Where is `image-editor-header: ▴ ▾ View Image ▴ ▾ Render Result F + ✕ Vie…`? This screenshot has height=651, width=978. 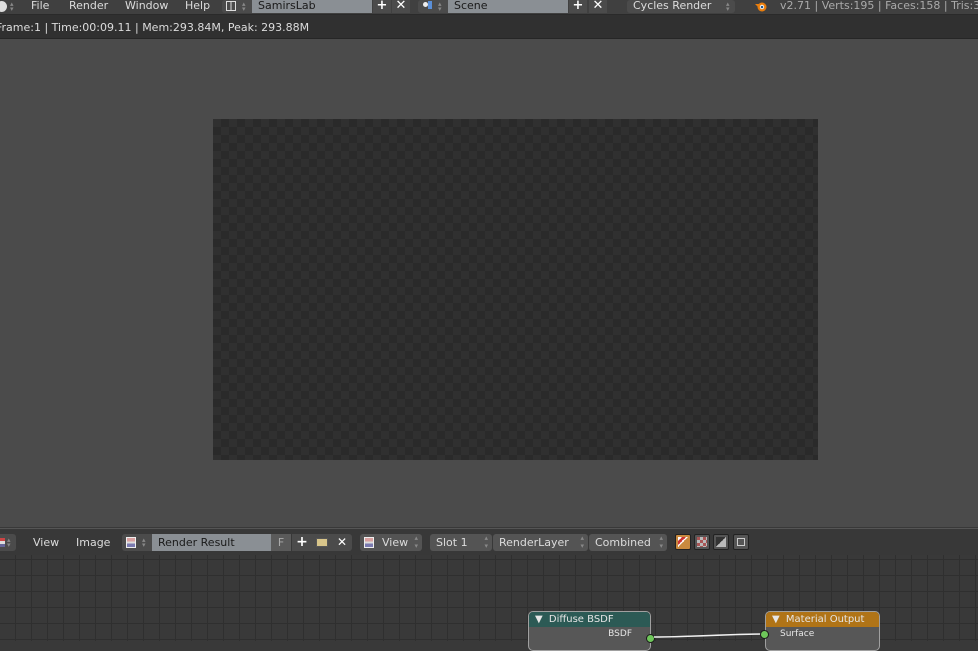 image-editor-header: ▴ ▾ View Image ▴ ▾ Render Result F + ✕ Vie… is located at coordinates (489, 542).